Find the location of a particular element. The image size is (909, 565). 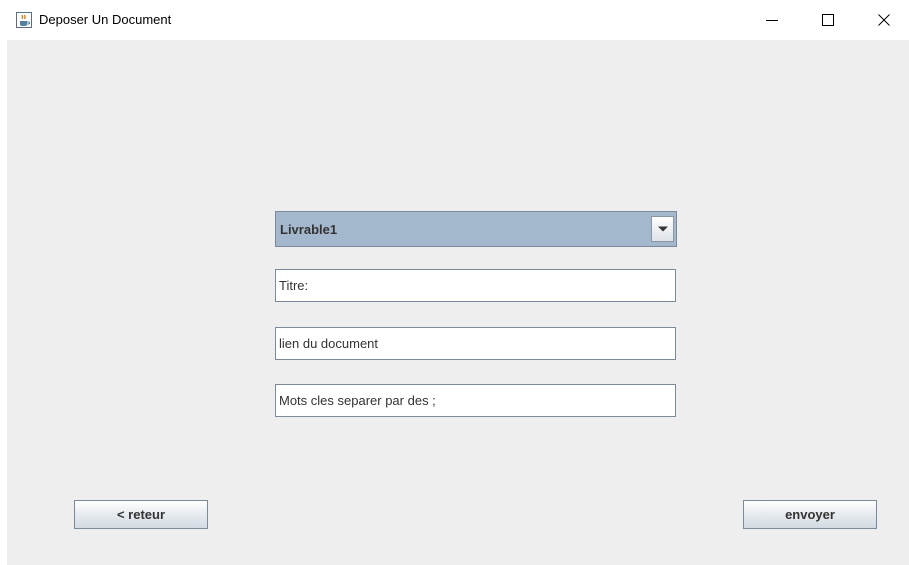

combo-arrow-button is located at coordinates (662, 229).